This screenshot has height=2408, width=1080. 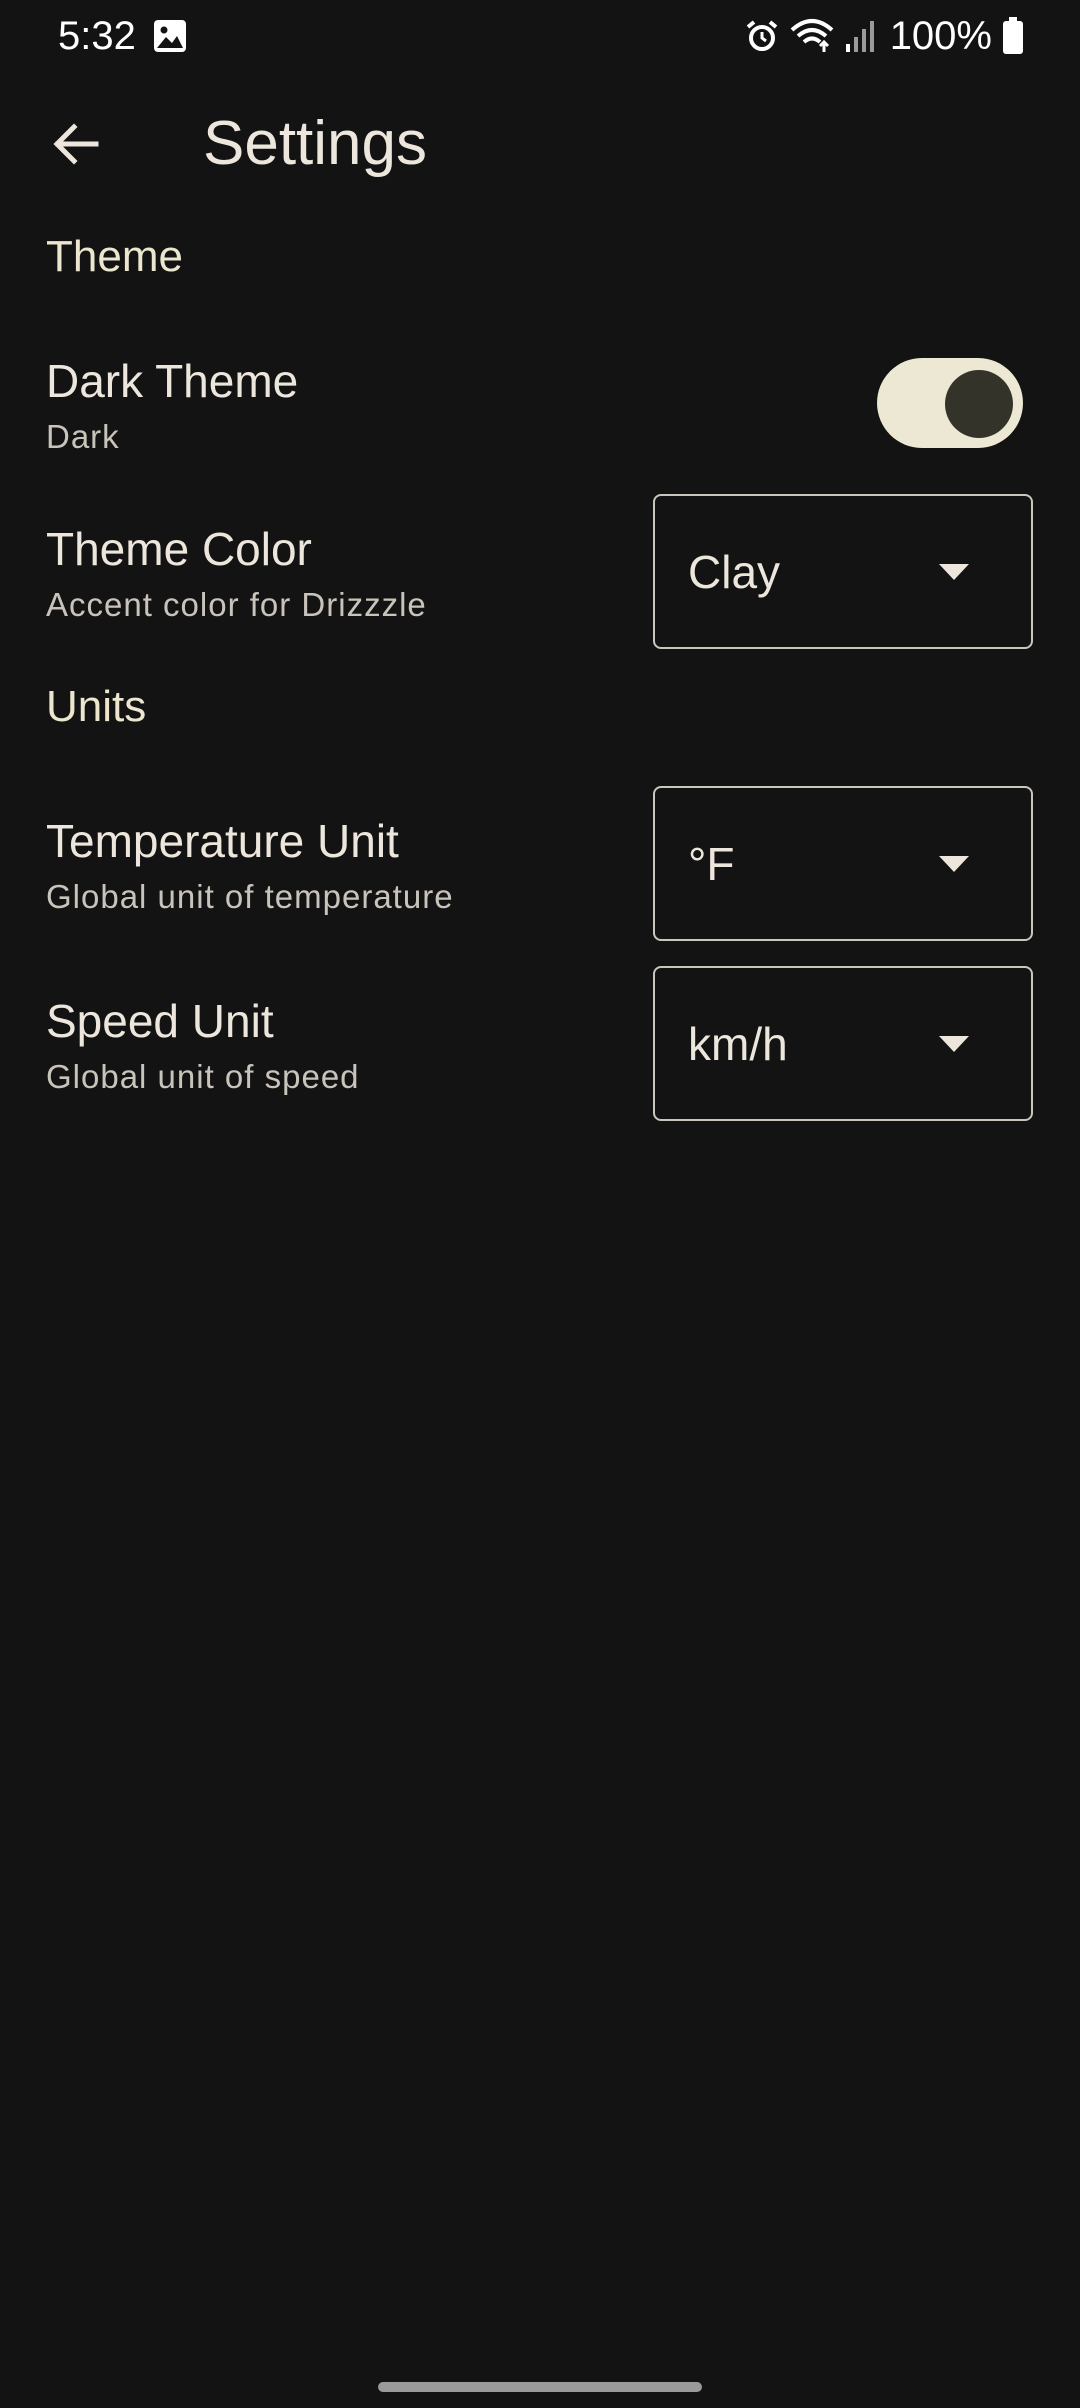 What do you see at coordinates (222, 841) in the screenshot?
I see `setting-title: Temperature Unit` at bounding box center [222, 841].